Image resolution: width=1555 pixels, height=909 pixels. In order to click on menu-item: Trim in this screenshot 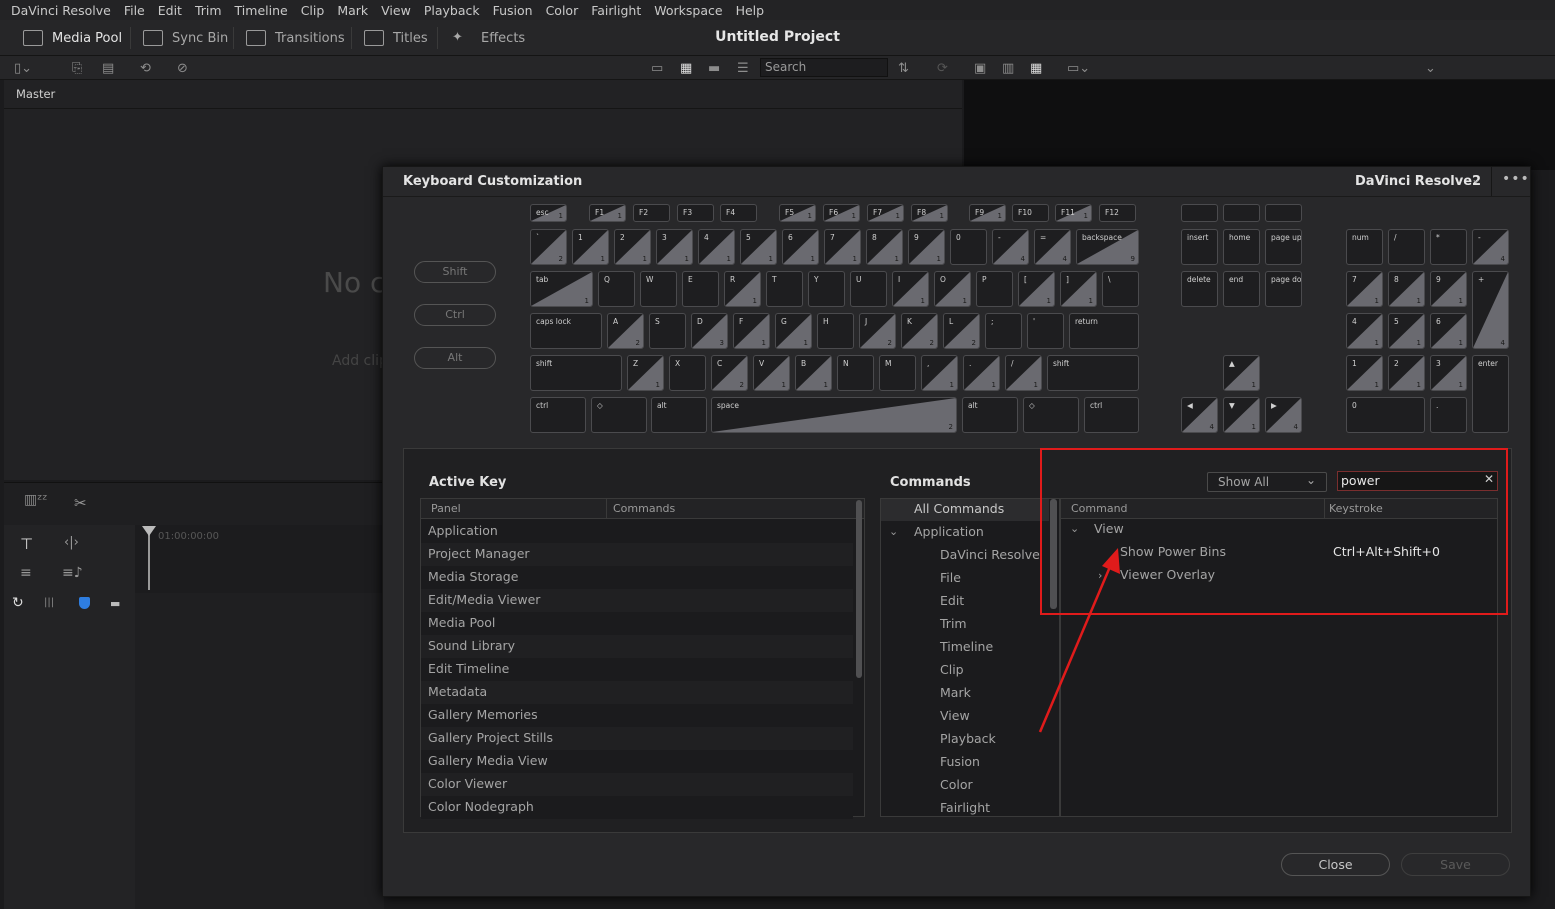, I will do `click(208, 10)`.